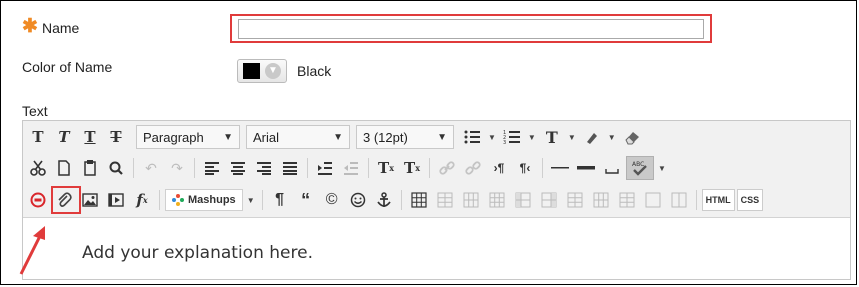 This screenshot has width=859, height=287. What do you see at coordinates (552, 137) in the screenshot?
I see `text-color-icon: T` at bounding box center [552, 137].